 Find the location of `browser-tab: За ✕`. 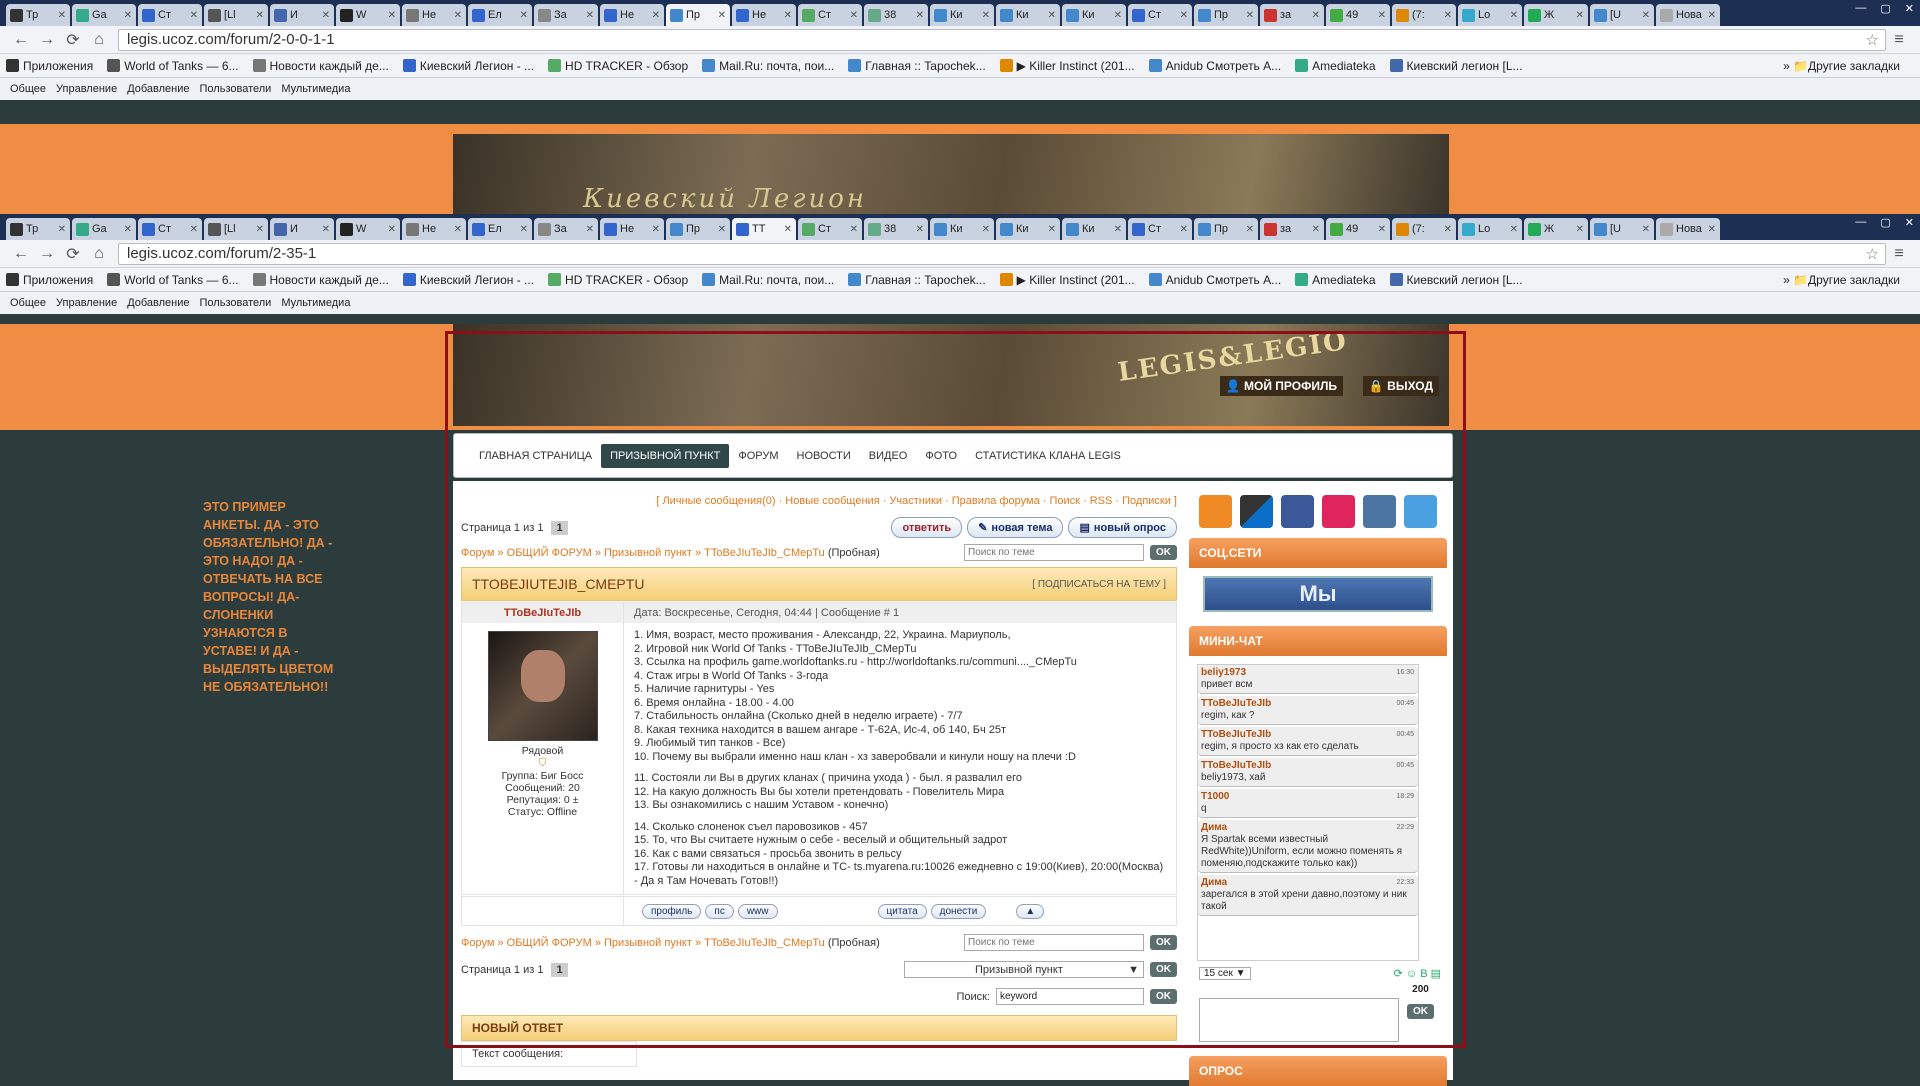

browser-tab: За ✕ is located at coordinates (566, 229).